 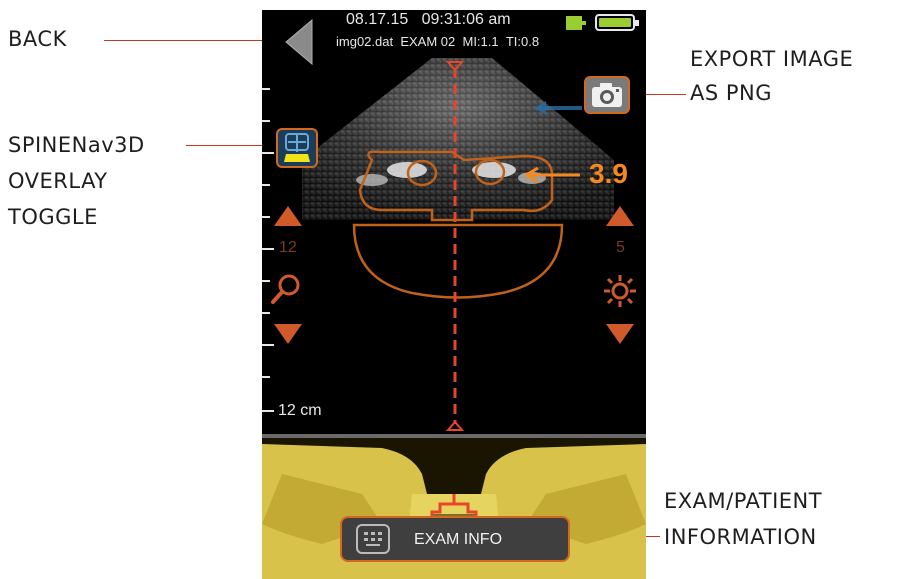 I want to click on battery-icon, so click(x=602, y=22).